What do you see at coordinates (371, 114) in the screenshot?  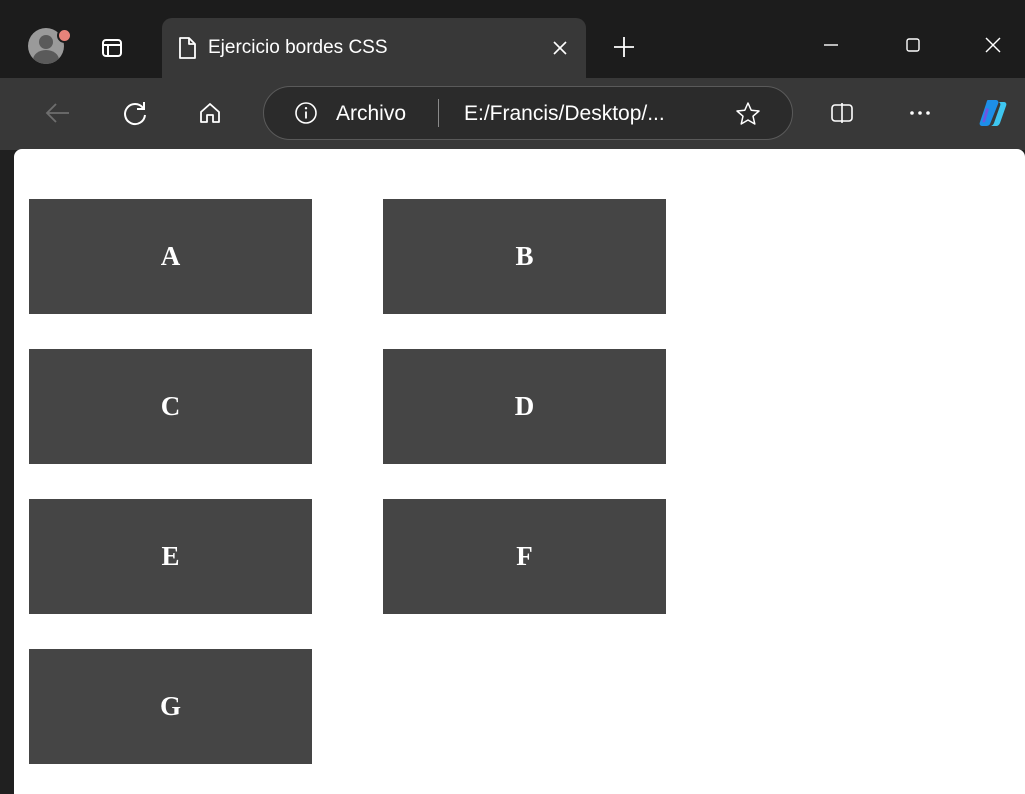 I see `site-info-label: Archivo` at bounding box center [371, 114].